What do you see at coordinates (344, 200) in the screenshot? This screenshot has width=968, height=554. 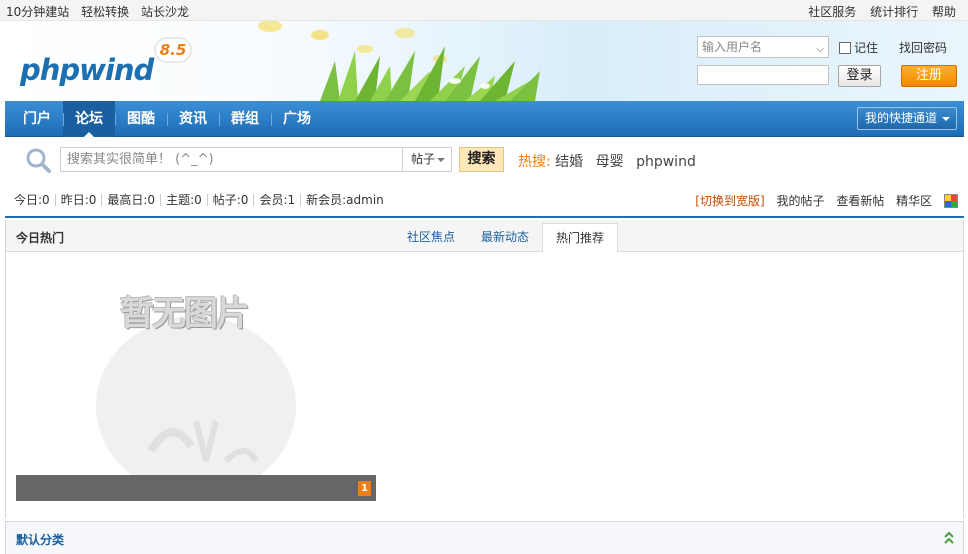 I see `stat-new-member: 新会员:admin` at bounding box center [344, 200].